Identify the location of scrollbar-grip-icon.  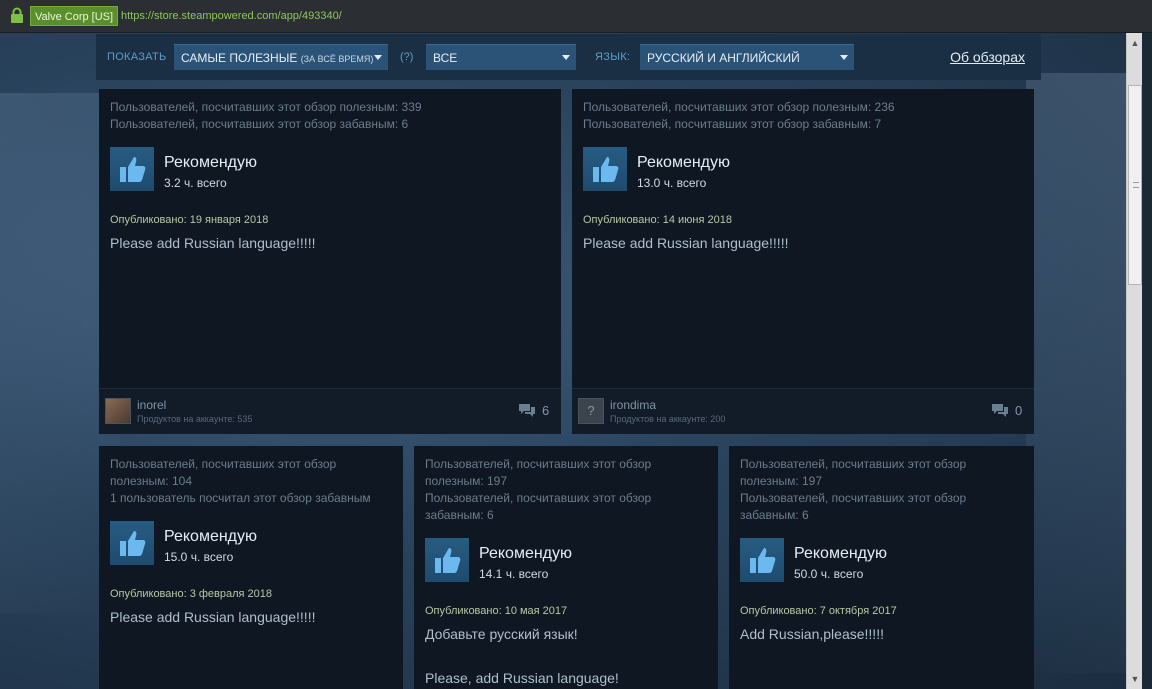
(1136, 185).